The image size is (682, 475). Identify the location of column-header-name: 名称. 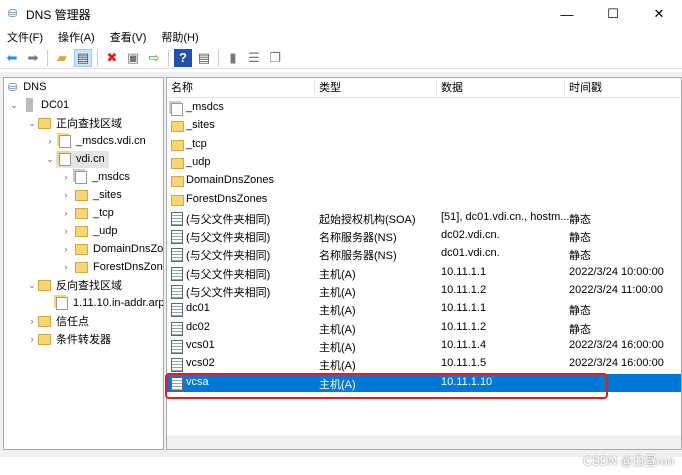
(241, 88).